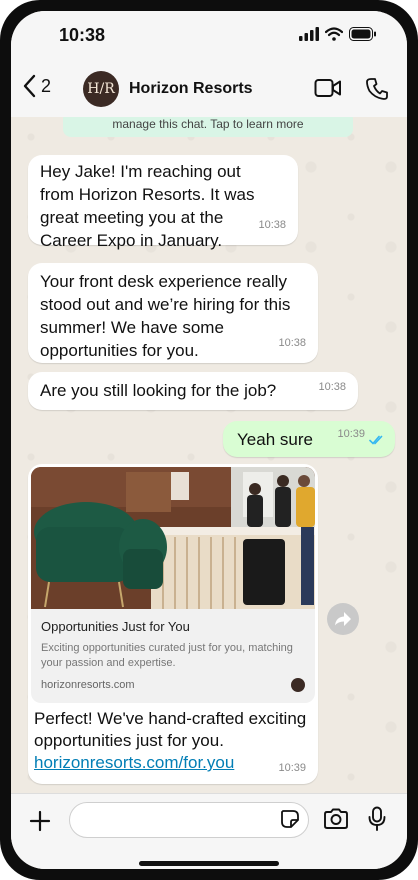 The height and width of the screenshot is (880, 418). I want to click on message-bubble-incoming: Are you still looking for the job? 10:38, so click(193, 391).